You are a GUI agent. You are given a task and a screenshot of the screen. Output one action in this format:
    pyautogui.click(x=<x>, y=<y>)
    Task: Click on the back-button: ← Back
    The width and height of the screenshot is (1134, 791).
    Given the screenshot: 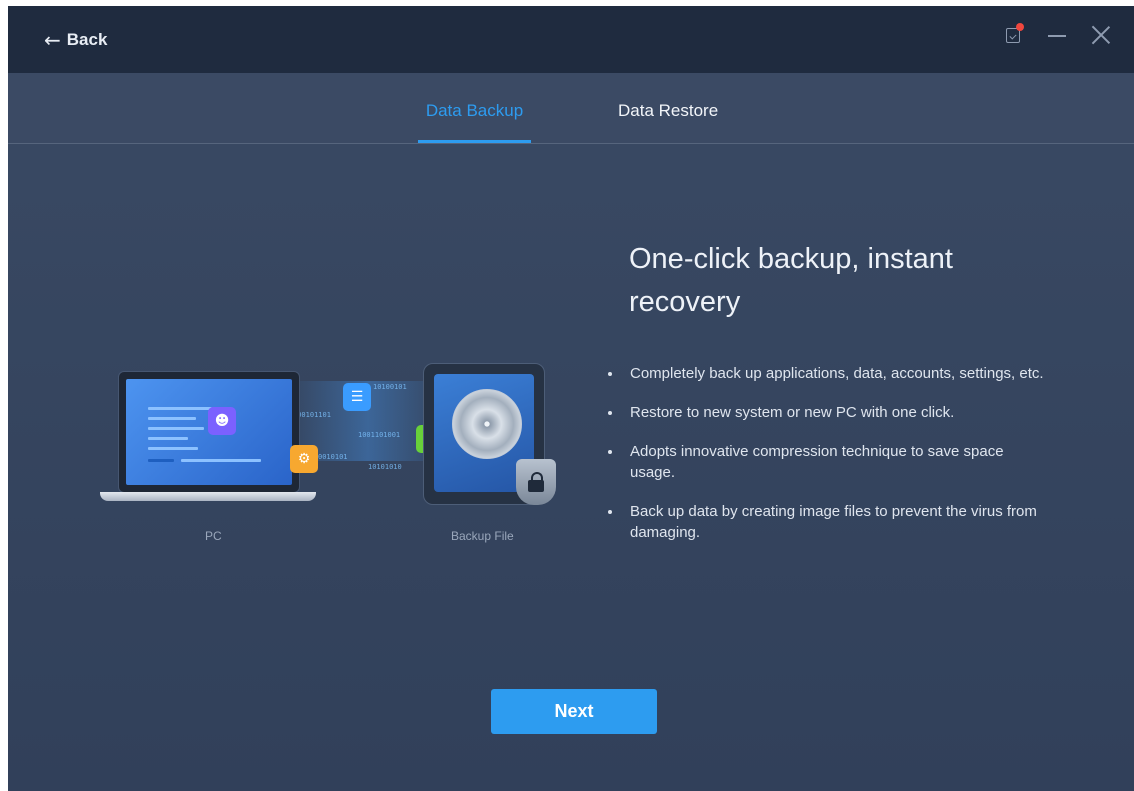 What is the action you would take?
    pyautogui.click(x=75, y=40)
    